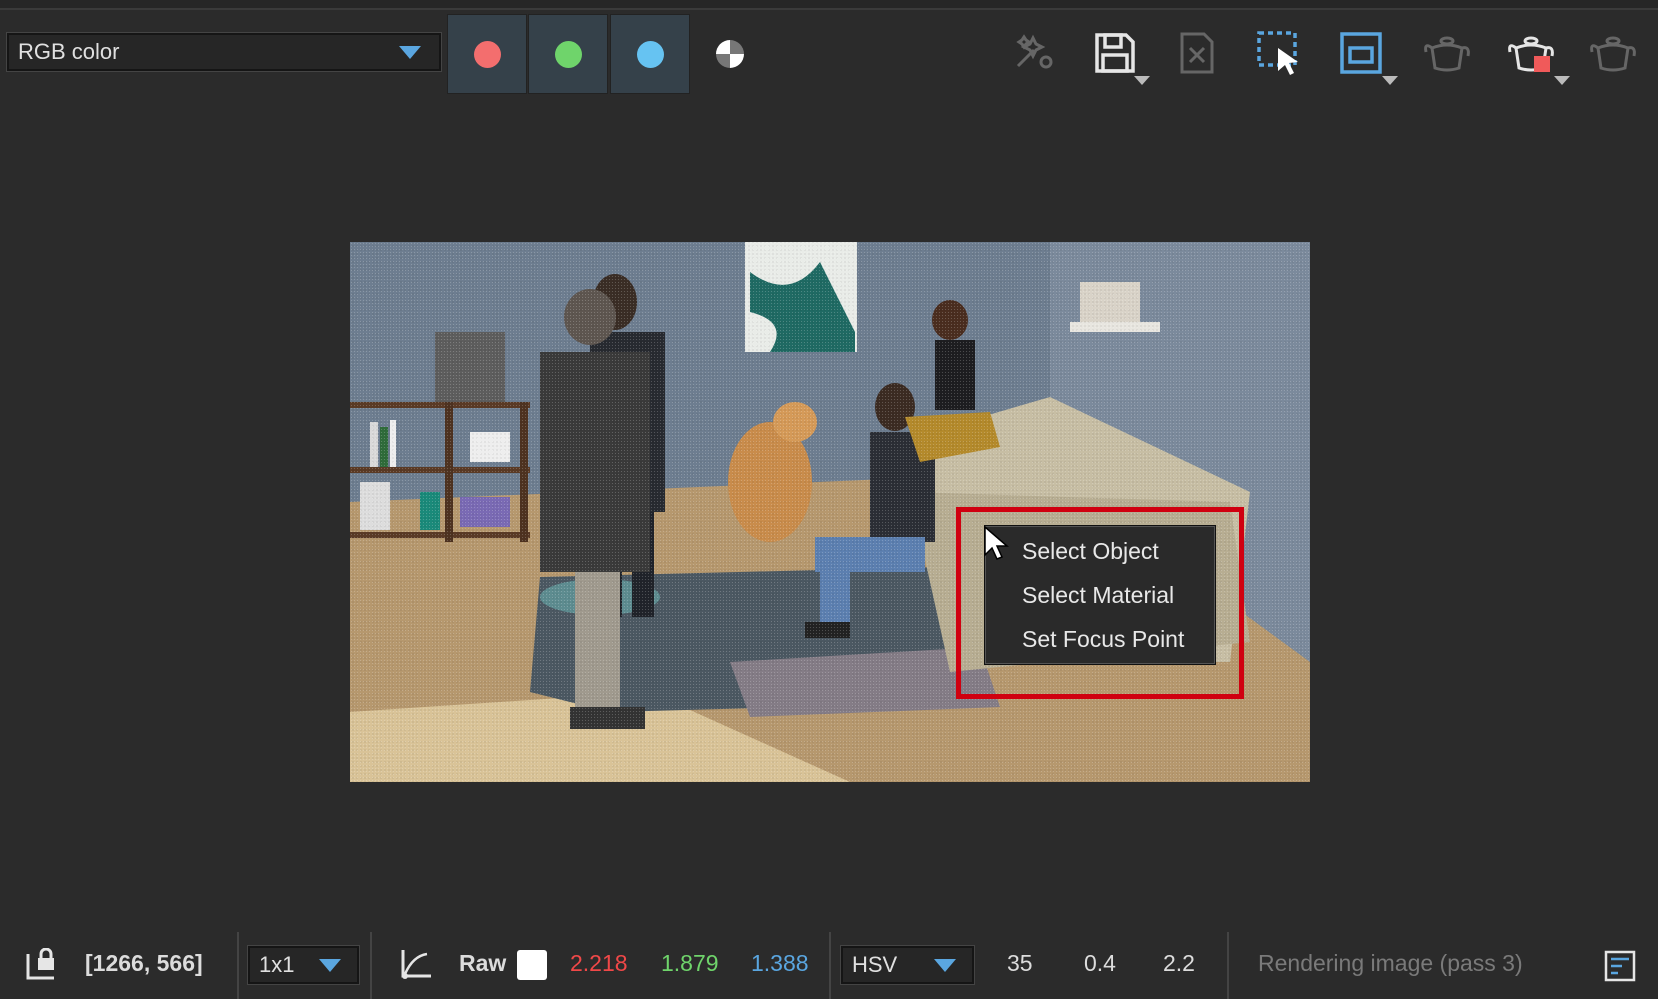  Describe the element at coordinates (1620, 966) in the screenshot. I see `log-panel-icon` at that location.